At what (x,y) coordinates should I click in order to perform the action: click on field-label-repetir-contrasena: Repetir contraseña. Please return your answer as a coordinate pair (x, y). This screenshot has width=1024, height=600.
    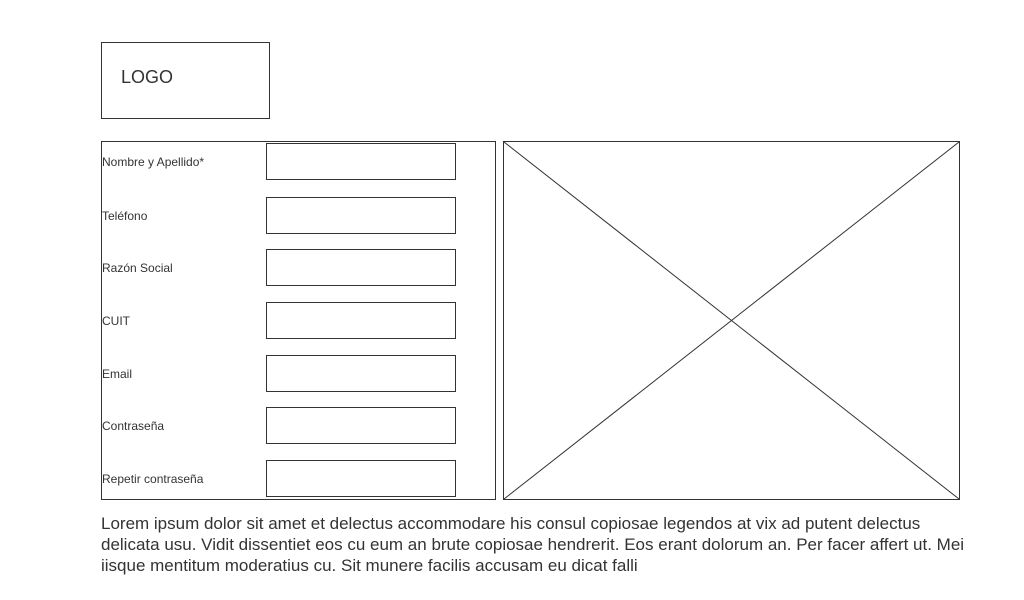
    Looking at the image, I should click on (153, 479).